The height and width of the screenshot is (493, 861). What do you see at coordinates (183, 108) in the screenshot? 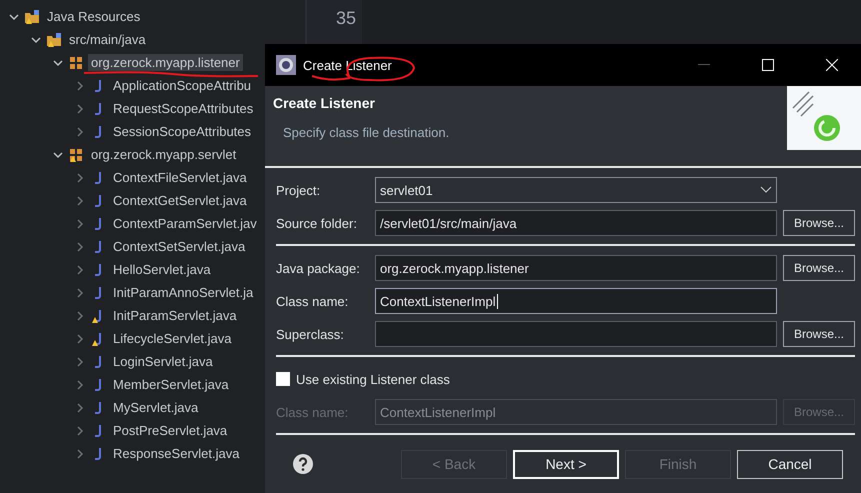
I see `tree-item: RequestScopeAttributes` at bounding box center [183, 108].